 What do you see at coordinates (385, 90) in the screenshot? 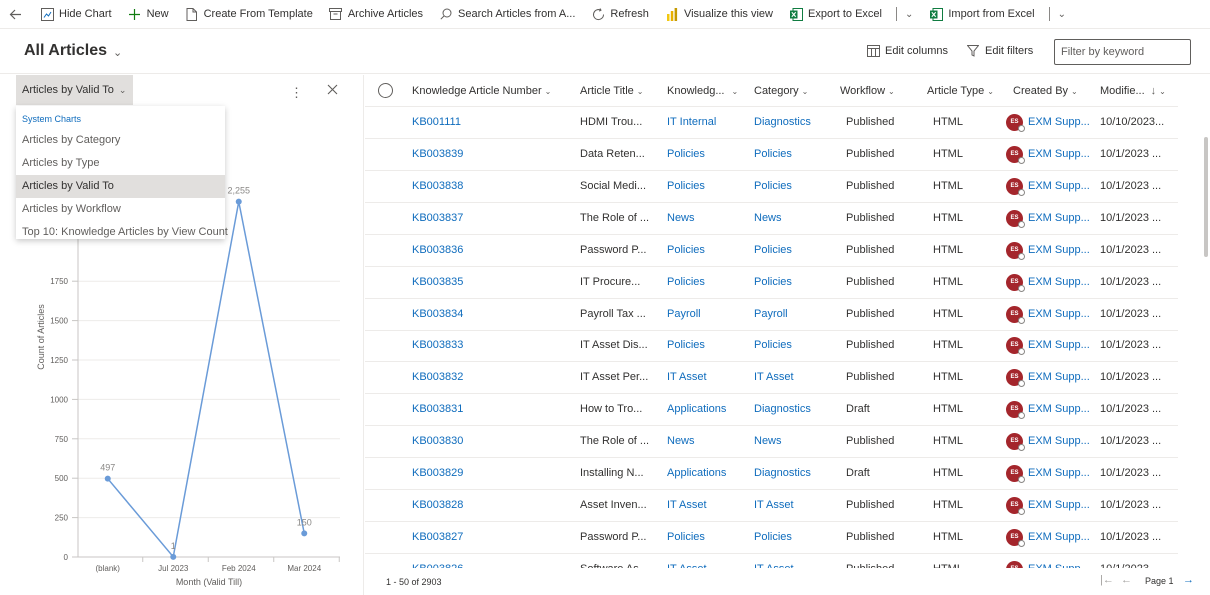
I see `select-all-checkbox` at bounding box center [385, 90].